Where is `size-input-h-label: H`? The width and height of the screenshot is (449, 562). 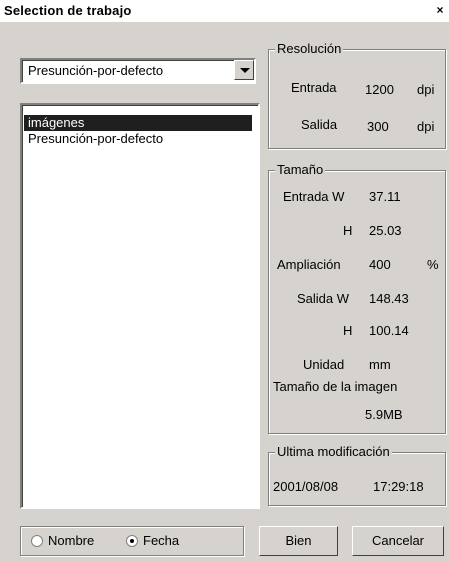 size-input-h-label: H is located at coordinates (348, 230).